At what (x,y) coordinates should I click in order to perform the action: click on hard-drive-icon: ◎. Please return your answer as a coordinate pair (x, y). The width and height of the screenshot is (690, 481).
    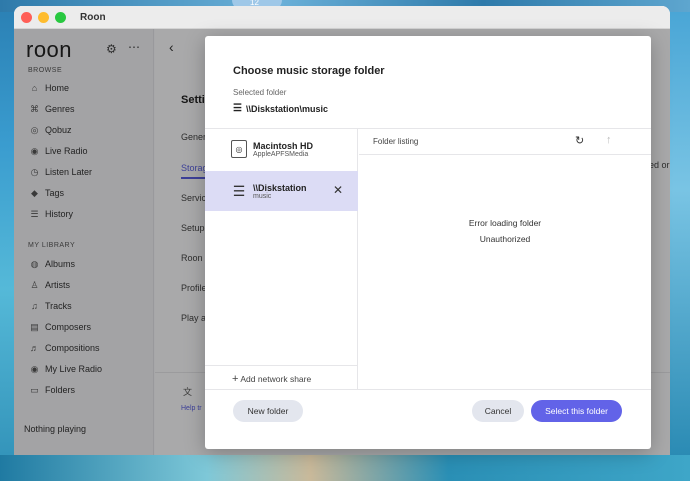
    Looking at the image, I should click on (239, 149).